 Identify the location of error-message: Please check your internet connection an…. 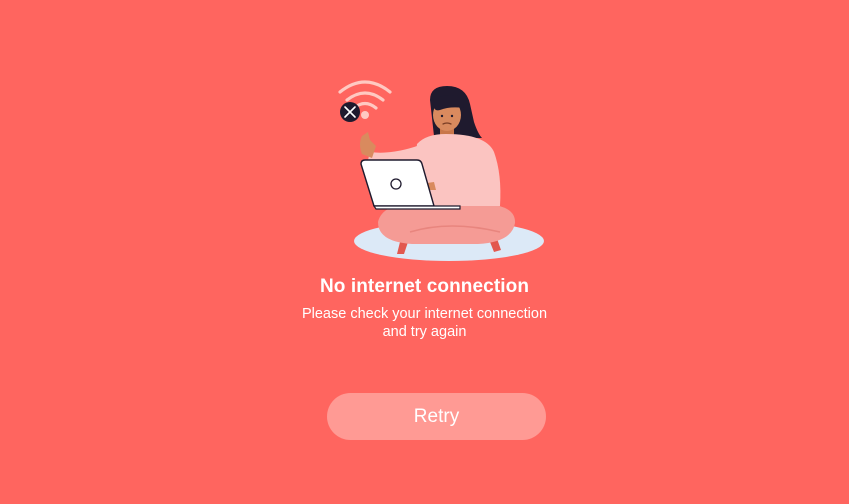
(424, 323).